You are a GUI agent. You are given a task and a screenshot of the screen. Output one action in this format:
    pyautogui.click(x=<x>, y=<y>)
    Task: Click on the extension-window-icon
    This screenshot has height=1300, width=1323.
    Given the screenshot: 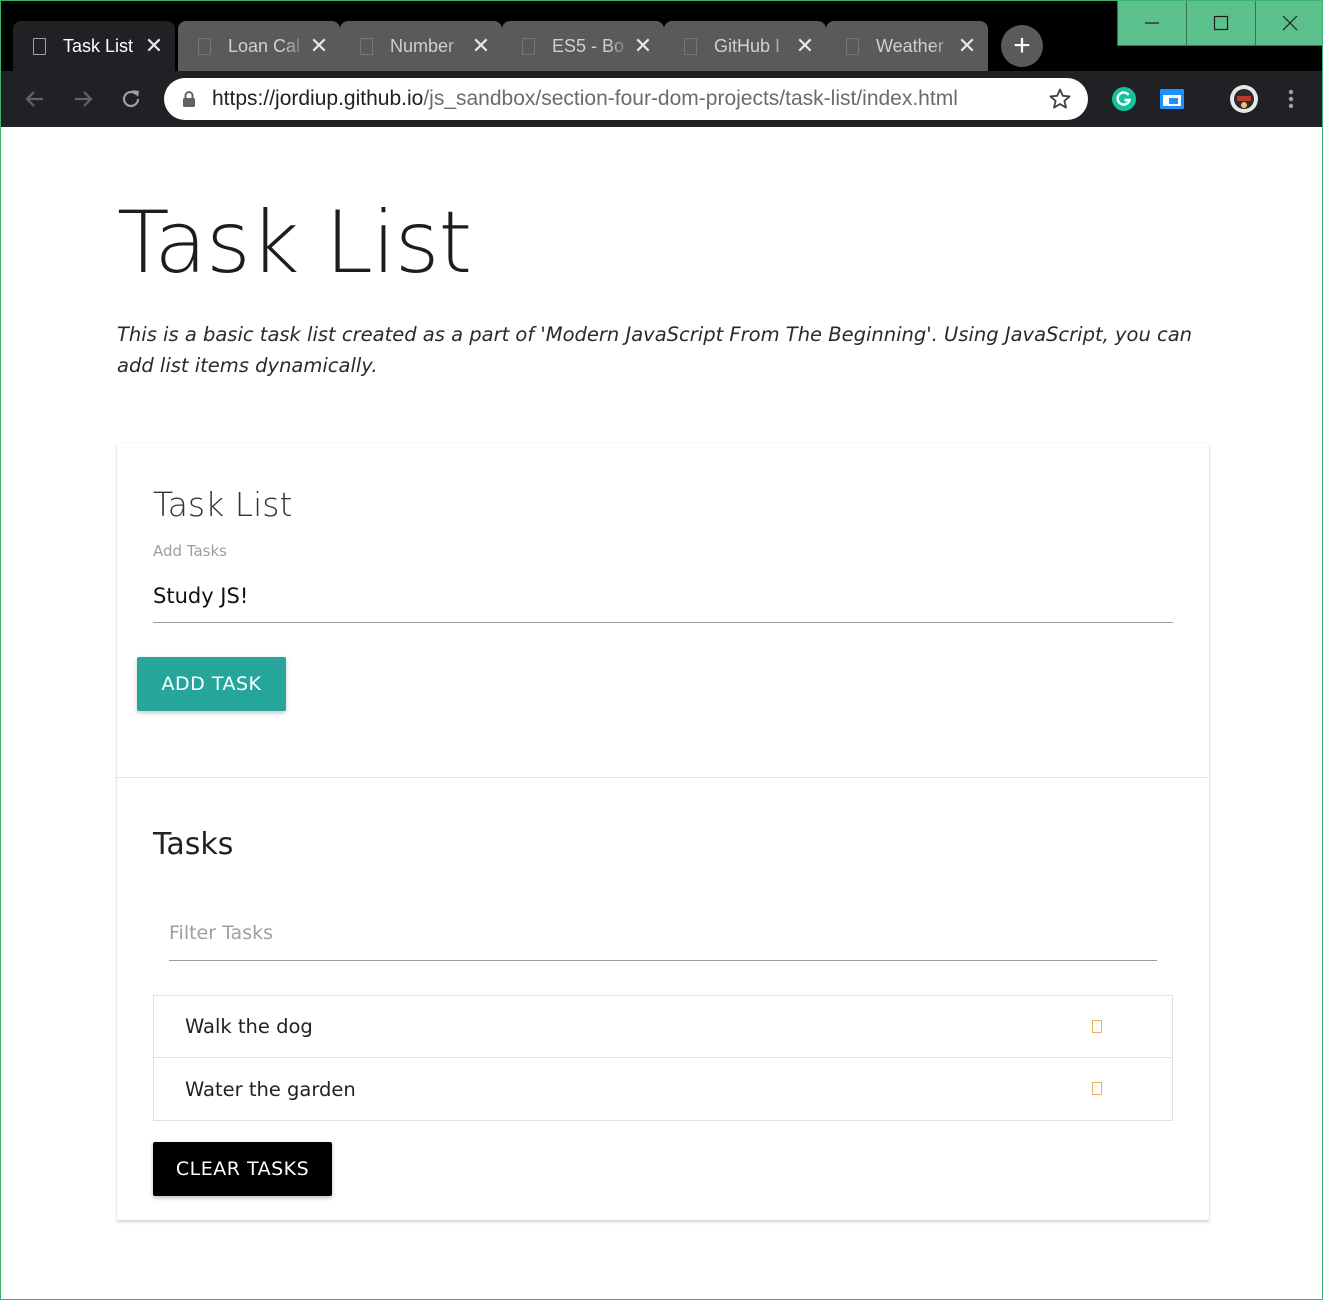 What is the action you would take?
    pyautogui.click(x=1172, y=99)
    